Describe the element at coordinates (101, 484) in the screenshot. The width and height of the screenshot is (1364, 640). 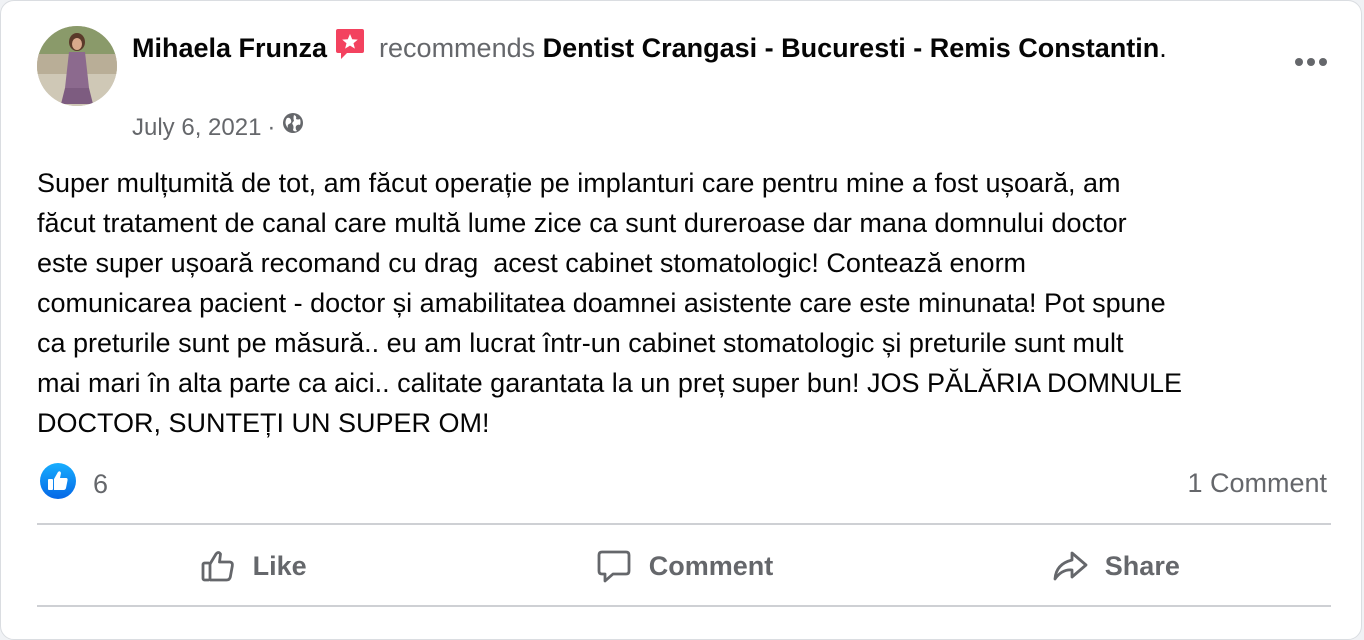
I see `reaction-count: 6` at that location.